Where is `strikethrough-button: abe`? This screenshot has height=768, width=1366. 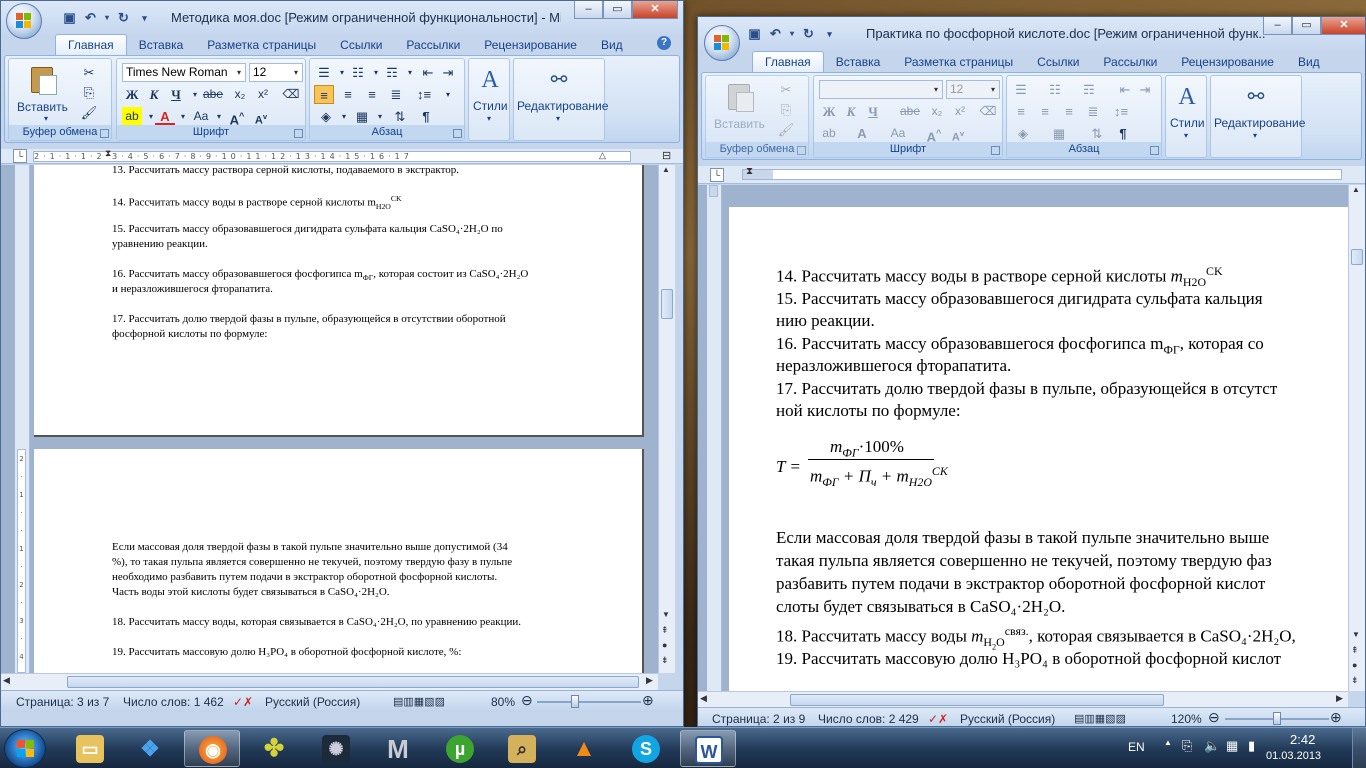
strikethrough-button: abe is located at coordinates (213, 94).